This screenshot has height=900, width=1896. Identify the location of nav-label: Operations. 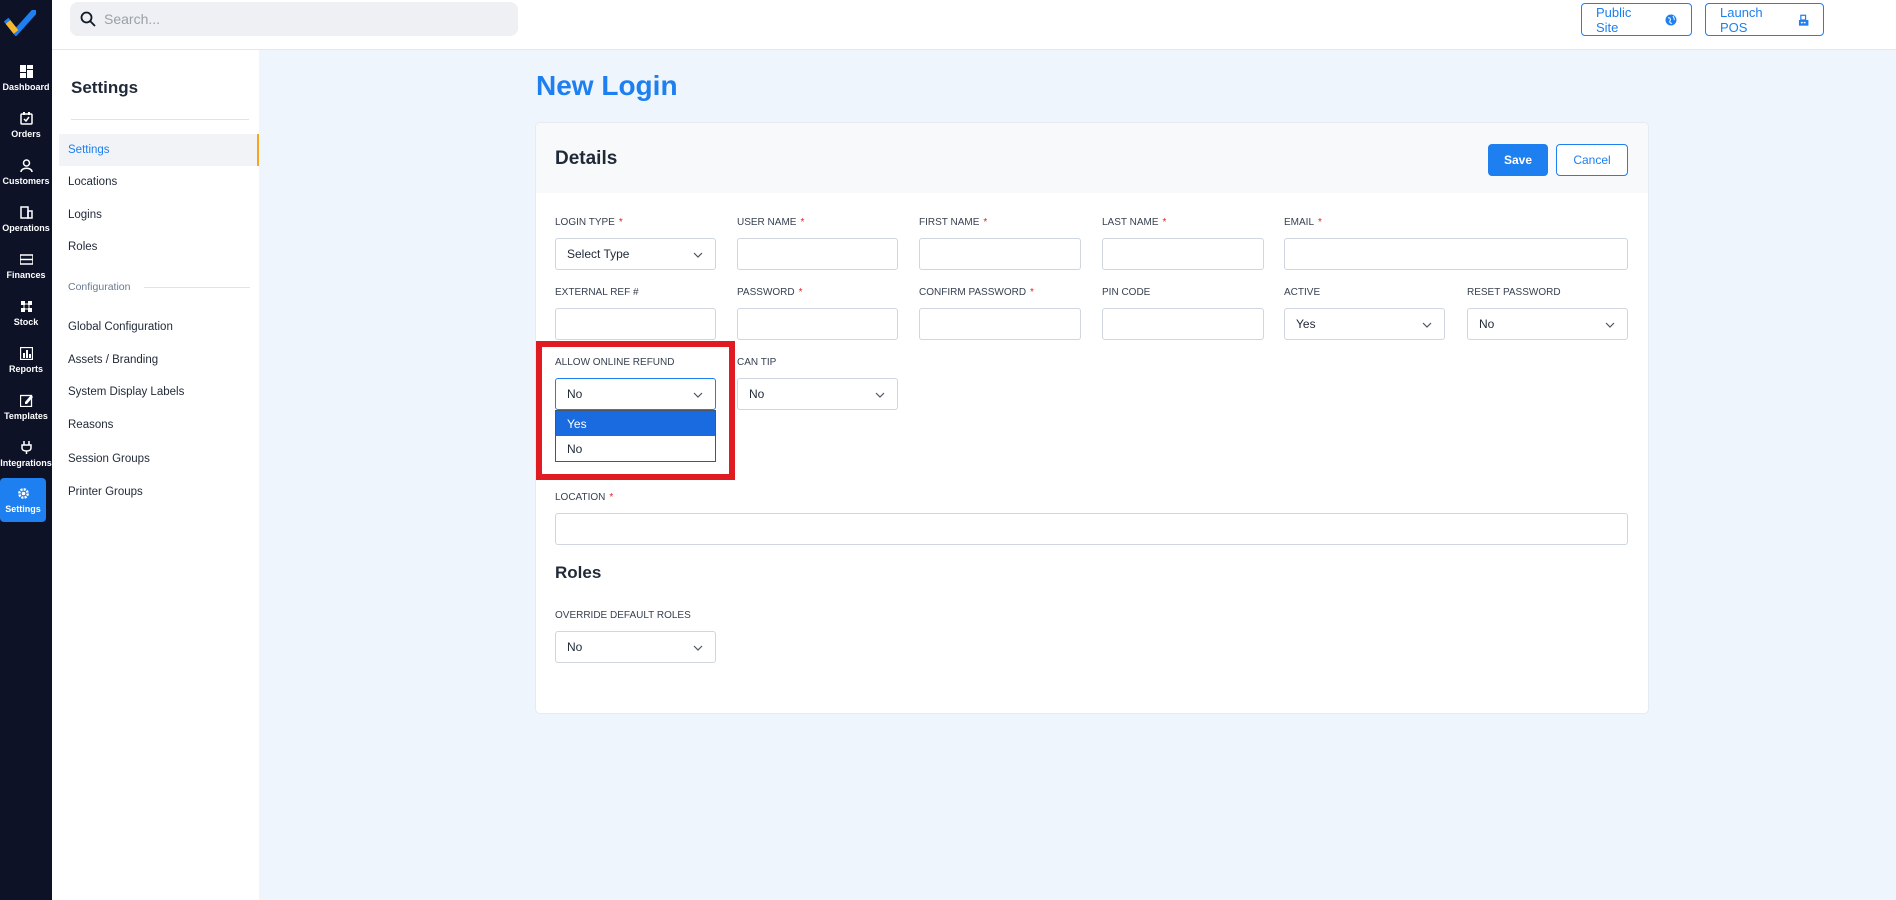
(26, 227).